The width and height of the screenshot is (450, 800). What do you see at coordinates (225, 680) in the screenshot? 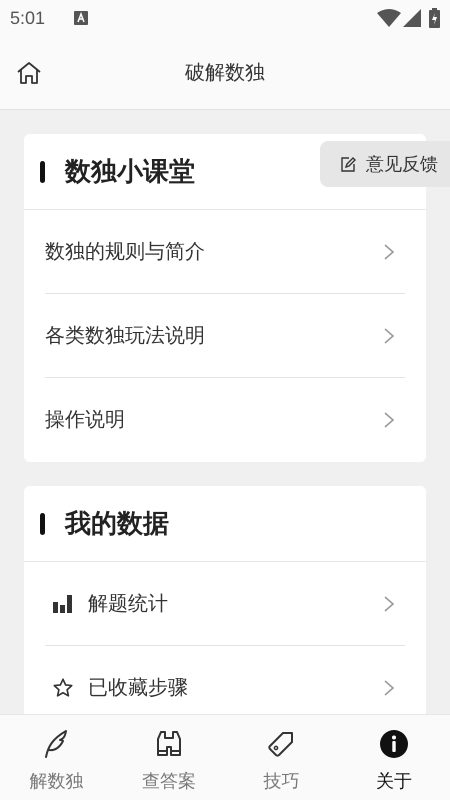
I see `menu-item: 已收藏步骤` at bounding box center [225, 680].